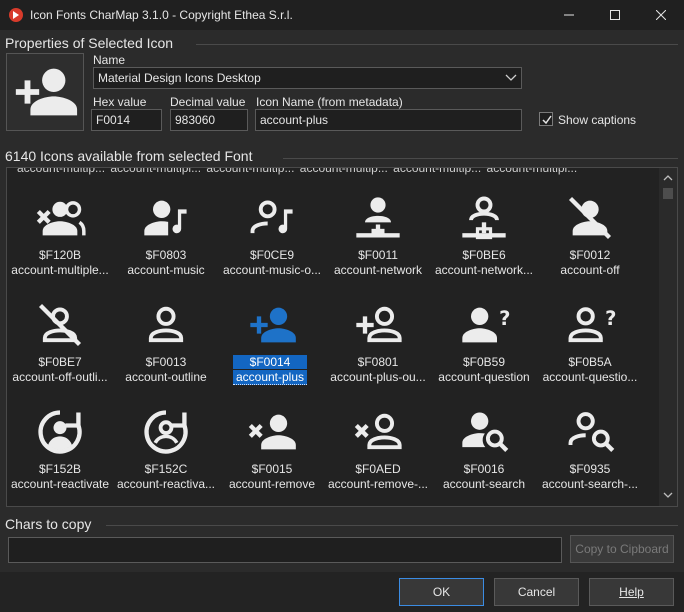 Image resolution: width=684 pixels, height=612 pixels. Describe the element at coordinates (631, 592) in the screenshot. I see `help-button: Help` at that location.